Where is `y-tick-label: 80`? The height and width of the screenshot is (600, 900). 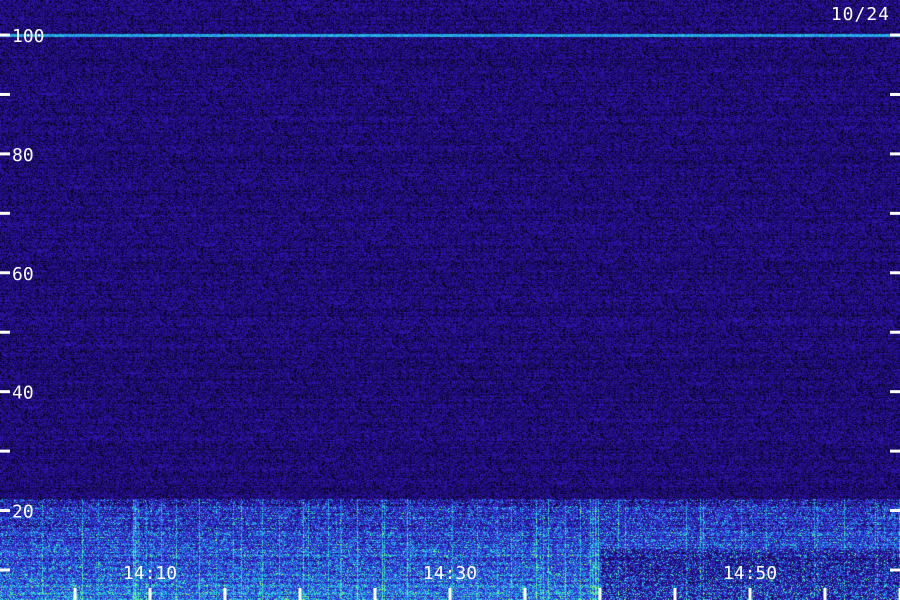 y-tick-label: 80 is located at coordinates (23, 155).